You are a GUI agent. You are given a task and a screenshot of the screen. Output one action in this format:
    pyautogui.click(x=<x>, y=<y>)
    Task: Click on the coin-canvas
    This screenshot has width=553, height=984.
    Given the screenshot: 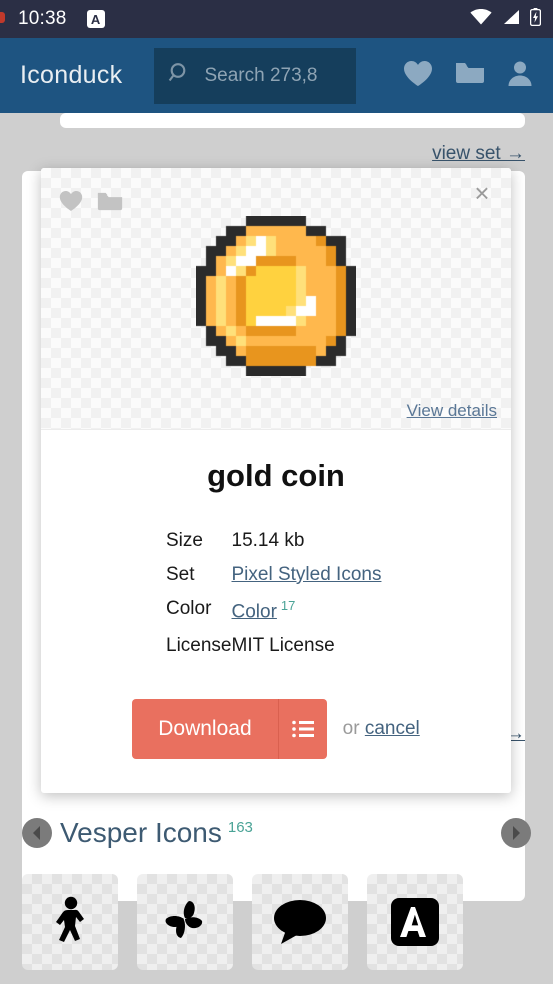 What is the action you would take?
    pyautogui.click(x=276, y=296)
    